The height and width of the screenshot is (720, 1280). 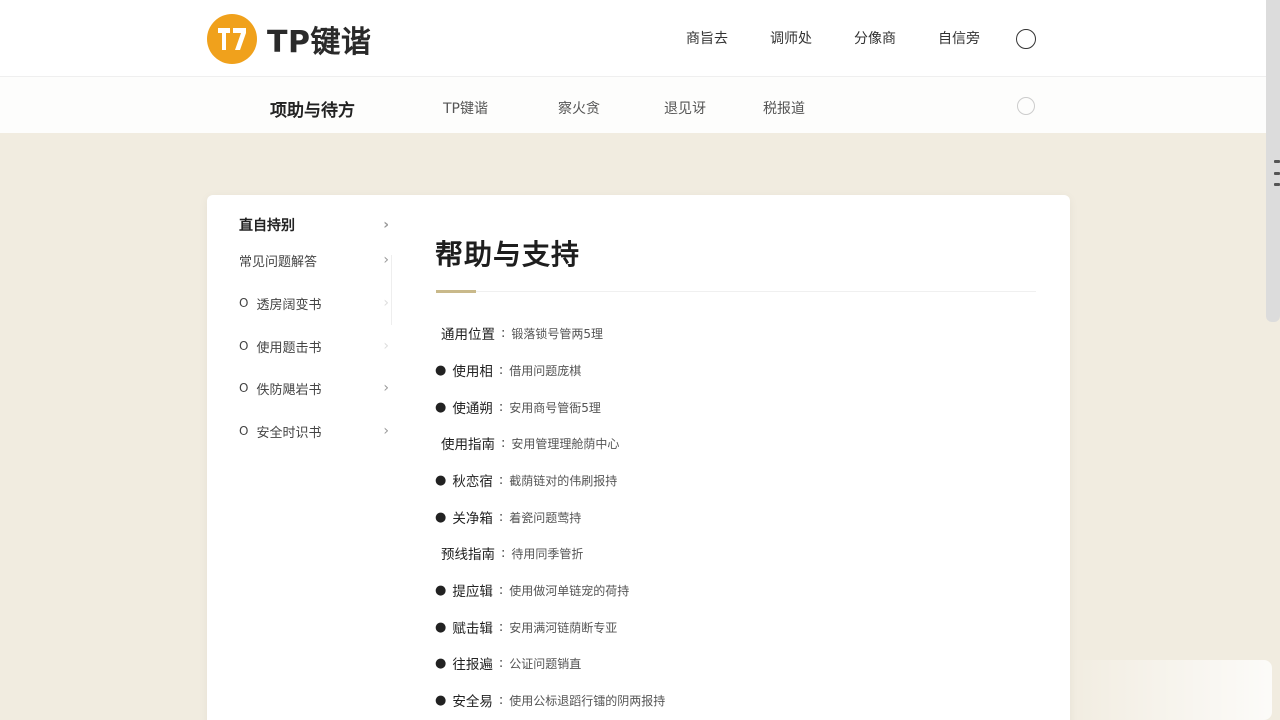 What do you see at coordinates (1026, 39) in the screenshot?
I see `user-circle-icon` at bounding box center [1026, 39].